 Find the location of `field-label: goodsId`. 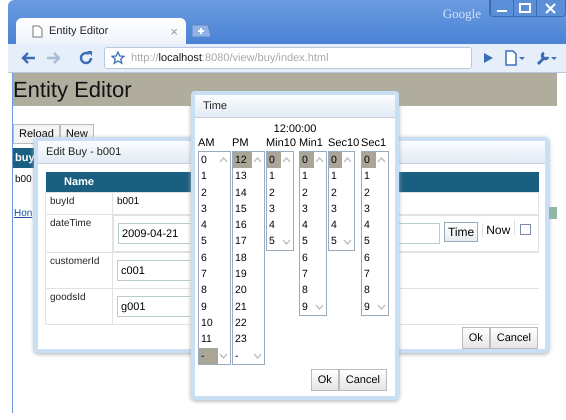

field-label: goodsId is located at coordinates (79, 306).